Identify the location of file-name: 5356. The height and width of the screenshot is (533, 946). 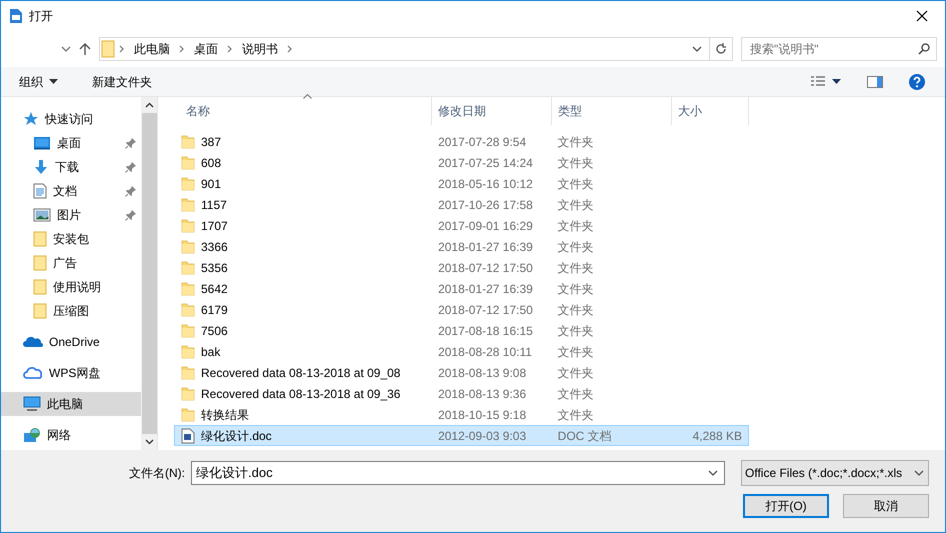
(214, 268).